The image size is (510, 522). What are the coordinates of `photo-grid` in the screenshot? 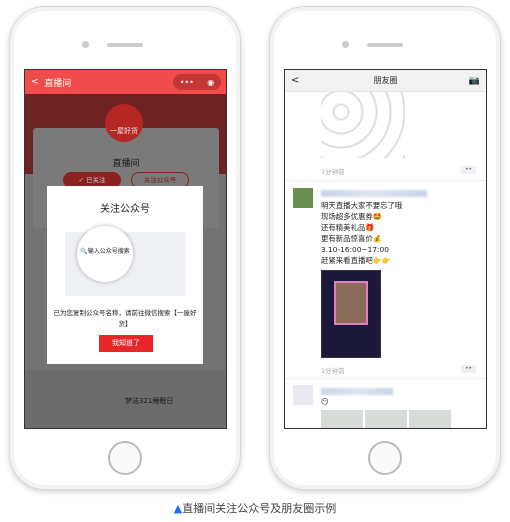 It's located at (386, 419).